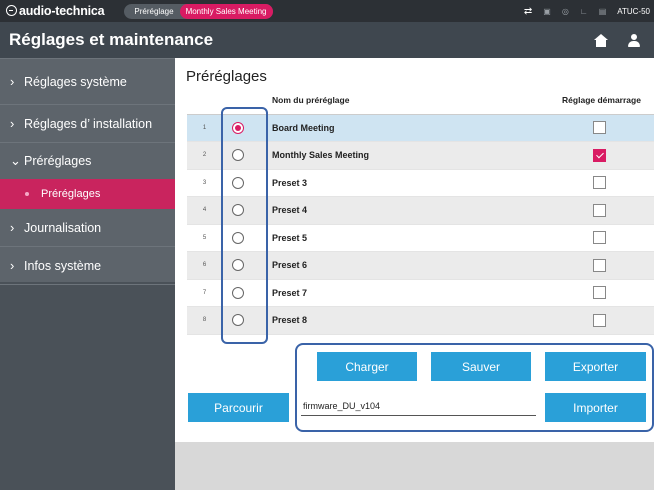 The width and height of the screenshot is (654, 490). I want to click on usb-icon: ⇄, so click(528, 11).